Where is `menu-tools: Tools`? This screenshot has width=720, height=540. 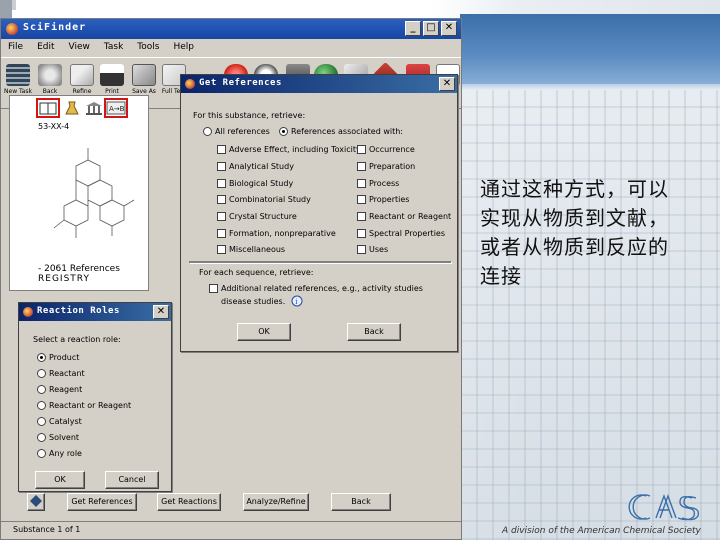
menu-tools: Tools is located at coordinates (148, 48).